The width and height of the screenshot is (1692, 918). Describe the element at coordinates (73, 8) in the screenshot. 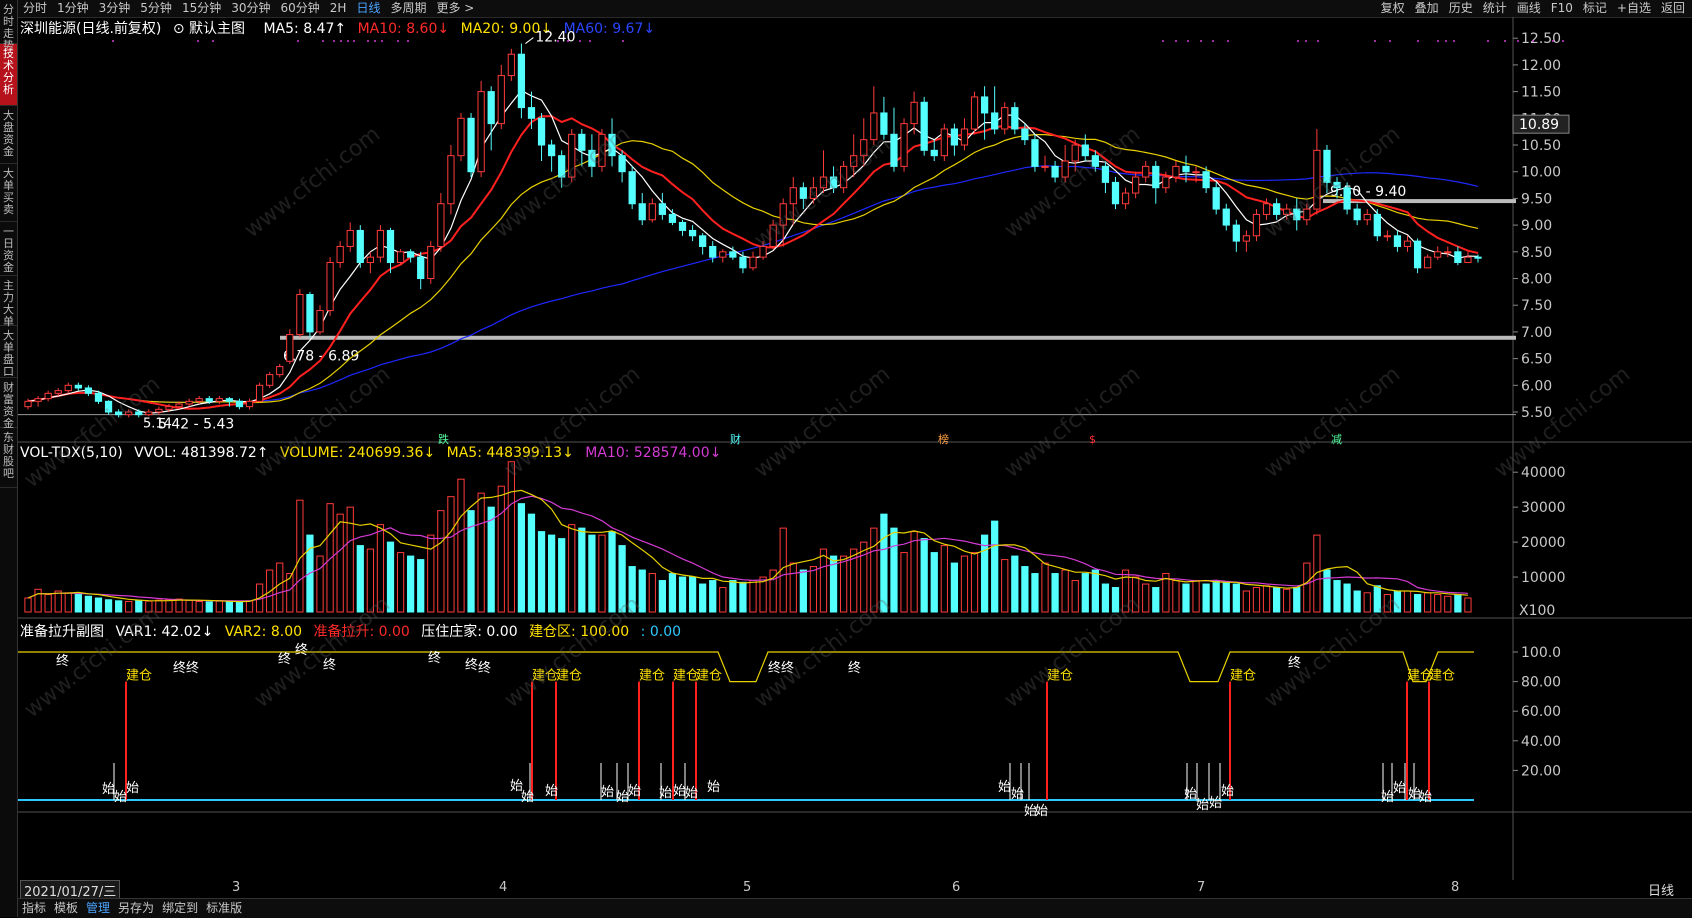

I see `period-tab-1: 1分钟` at that location.